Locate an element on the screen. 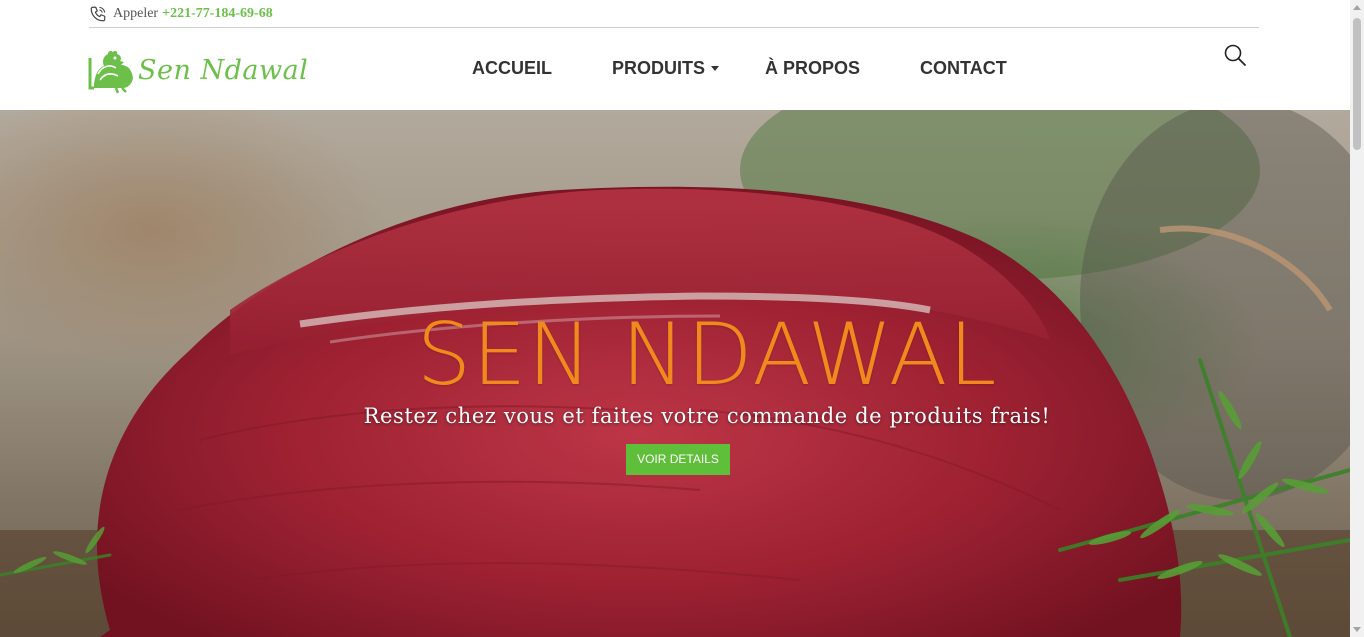  scroll-down-arrow-icon is located at coordinates (1357, 629).